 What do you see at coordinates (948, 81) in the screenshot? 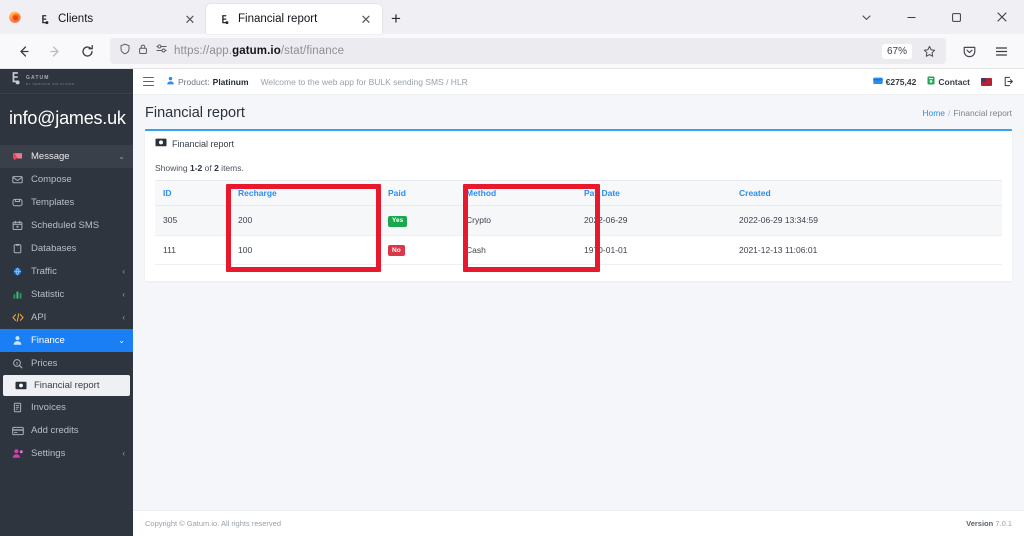
I see `contact-link: Contact` at bounding box center [948, 81].